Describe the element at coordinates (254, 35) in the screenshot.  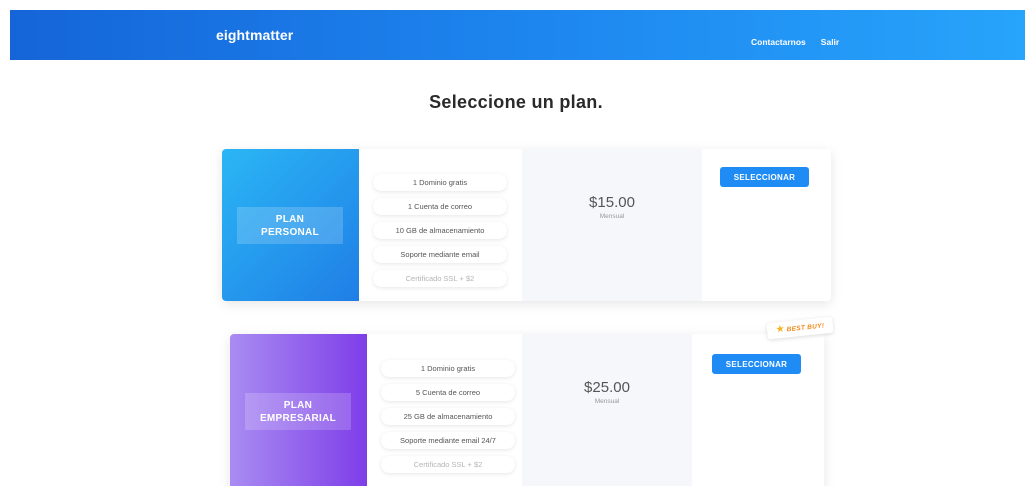
I see `brand-logo: eightmatter` at that location.